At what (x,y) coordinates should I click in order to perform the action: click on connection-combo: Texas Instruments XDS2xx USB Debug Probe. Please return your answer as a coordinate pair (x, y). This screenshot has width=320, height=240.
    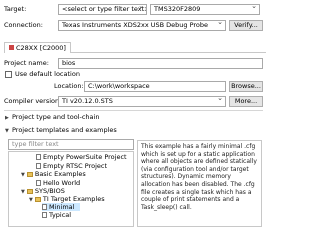
    Looking at the image, I should click on (142, 25).